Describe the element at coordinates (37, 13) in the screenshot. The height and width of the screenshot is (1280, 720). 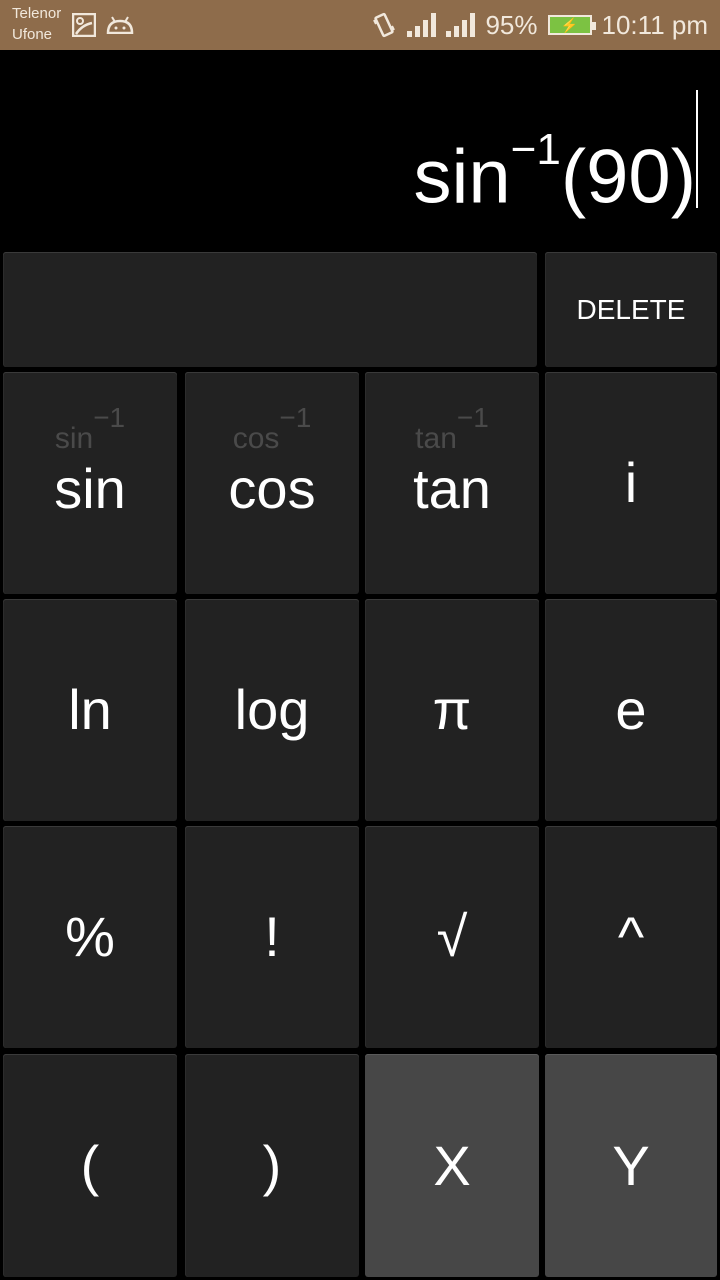
I see `carrier-1: Telenor` at that location.